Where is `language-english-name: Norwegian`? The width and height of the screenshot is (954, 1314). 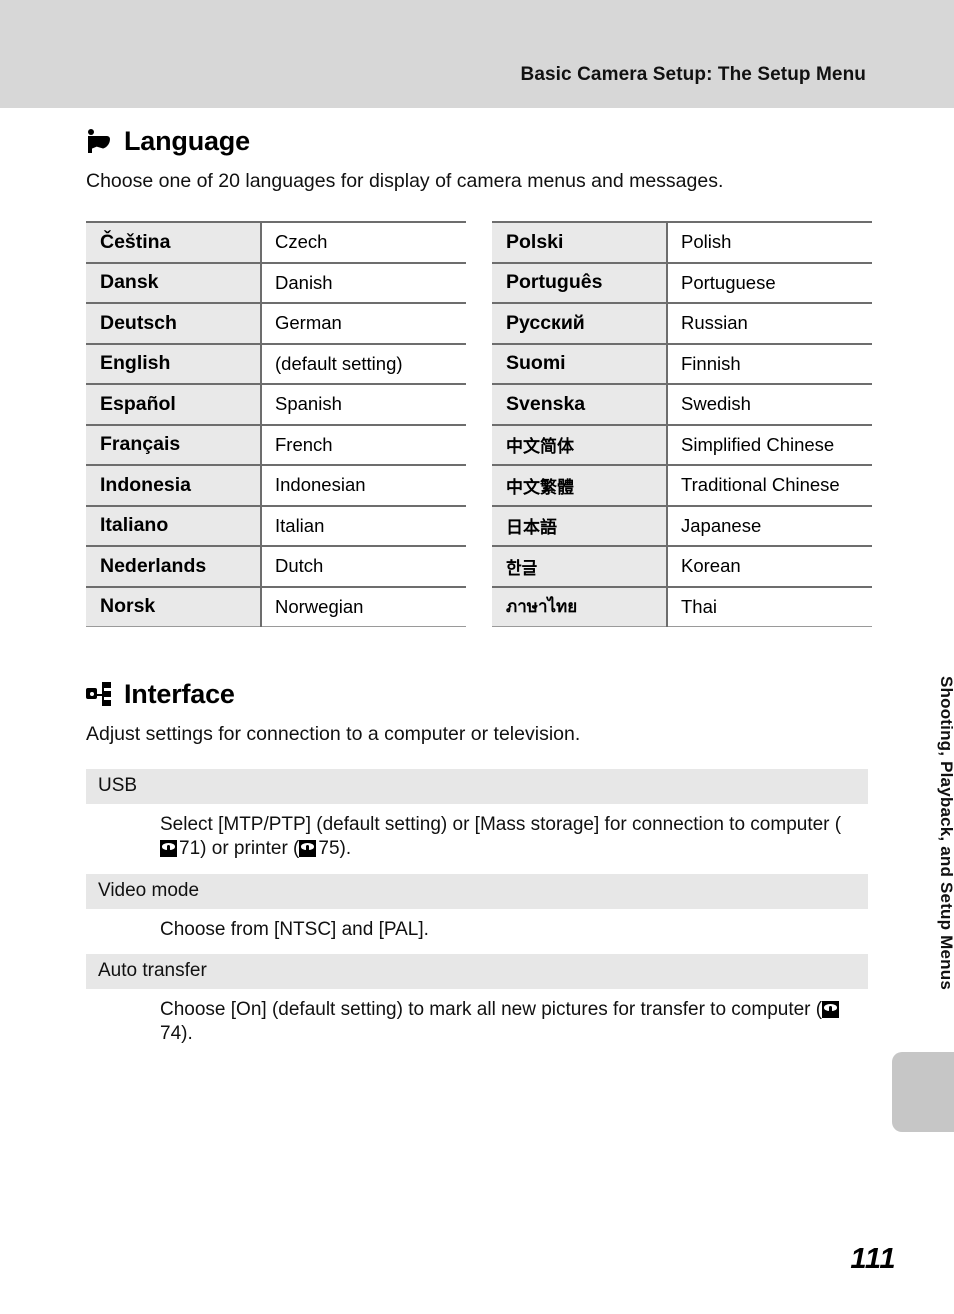 language-english-name: Norwegian is located at coordinates (363, 606).